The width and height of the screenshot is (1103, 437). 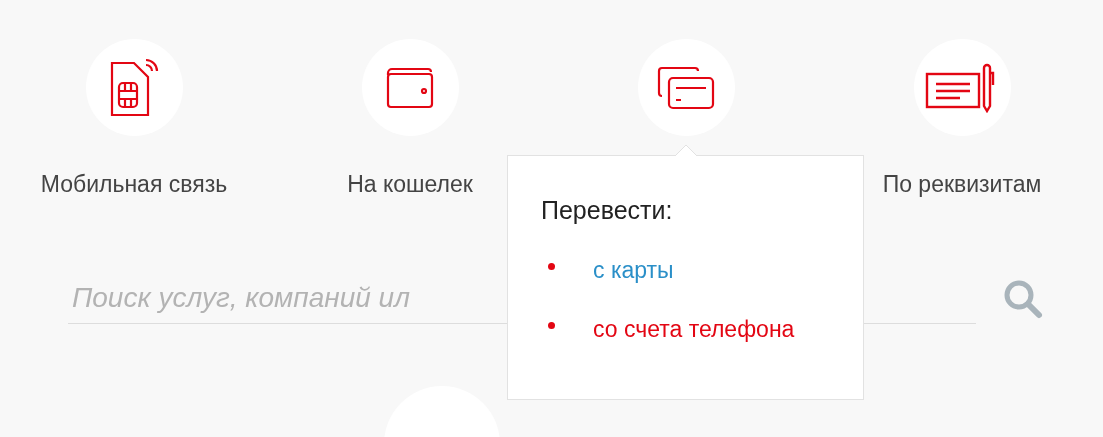 I want to click on service-label: По реквизитам, so click(x=962, y=184).